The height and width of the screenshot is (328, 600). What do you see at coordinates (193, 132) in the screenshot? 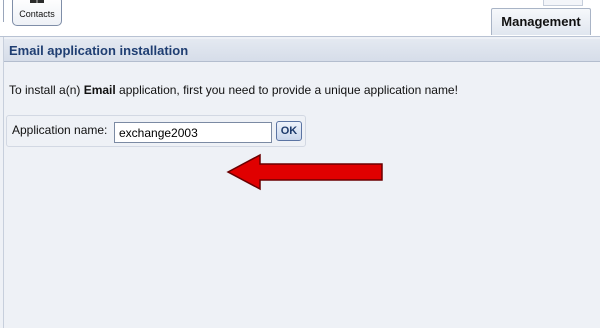
I see `application-name-input` at bounding box center [193, 132].